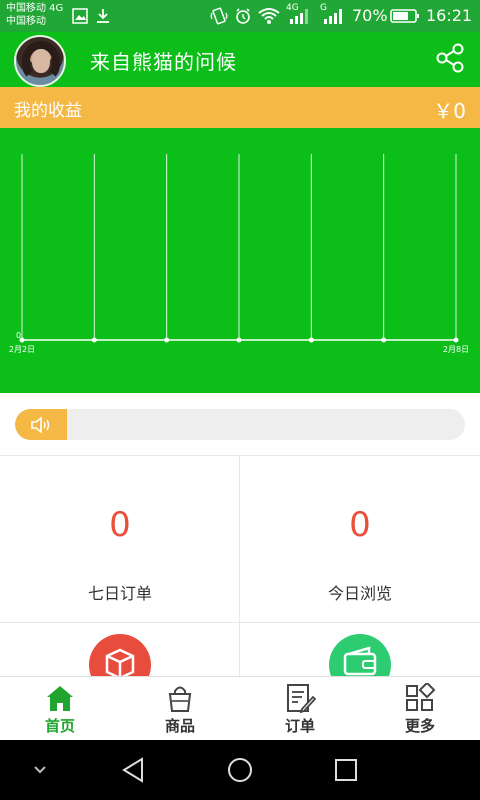  Describe the element at coordinates (120, 592) in the screenshot. I see `seven-day-orders-label: 七日订单` at that location.